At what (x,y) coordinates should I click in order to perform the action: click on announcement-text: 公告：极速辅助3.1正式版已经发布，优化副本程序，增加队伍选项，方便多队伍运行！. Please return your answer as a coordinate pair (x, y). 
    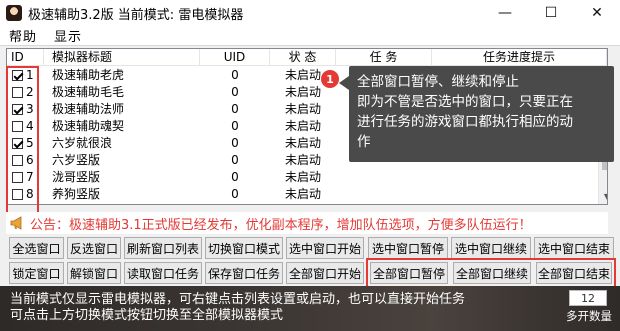
    Looking at the image, I should click on (281, 225).